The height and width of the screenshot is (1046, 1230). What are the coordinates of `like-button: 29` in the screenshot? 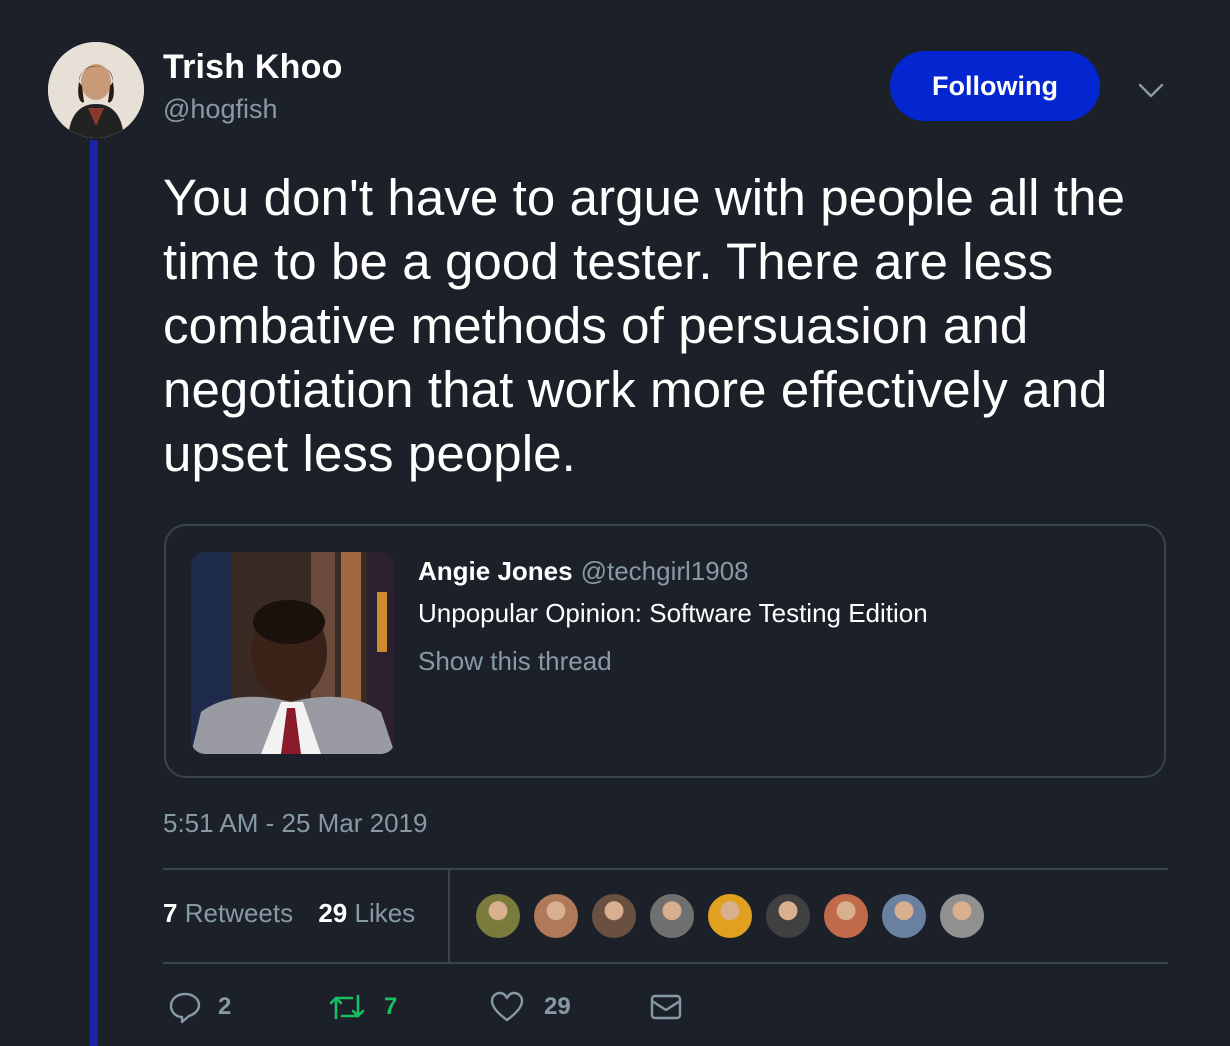 It's located at (530, 1007).